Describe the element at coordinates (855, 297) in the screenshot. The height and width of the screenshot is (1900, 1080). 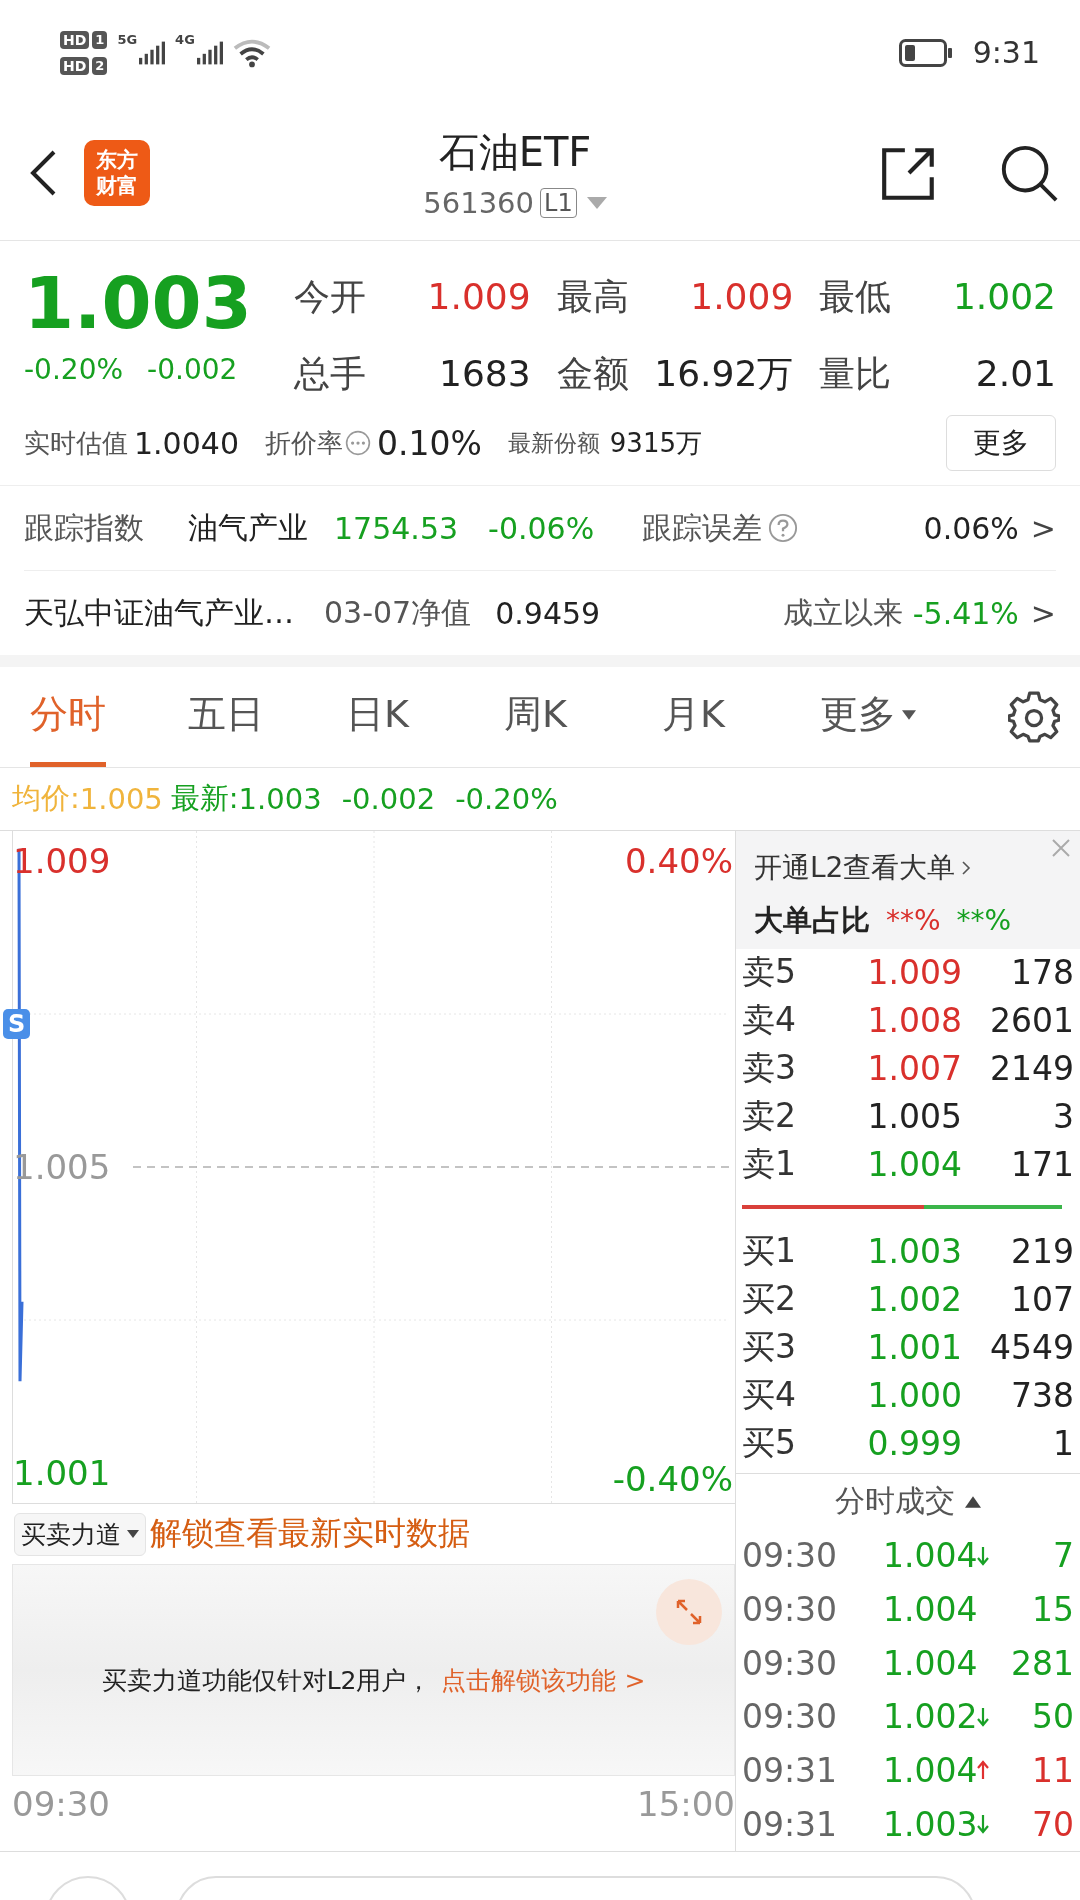
I see `stat-label: 最低` at that location.